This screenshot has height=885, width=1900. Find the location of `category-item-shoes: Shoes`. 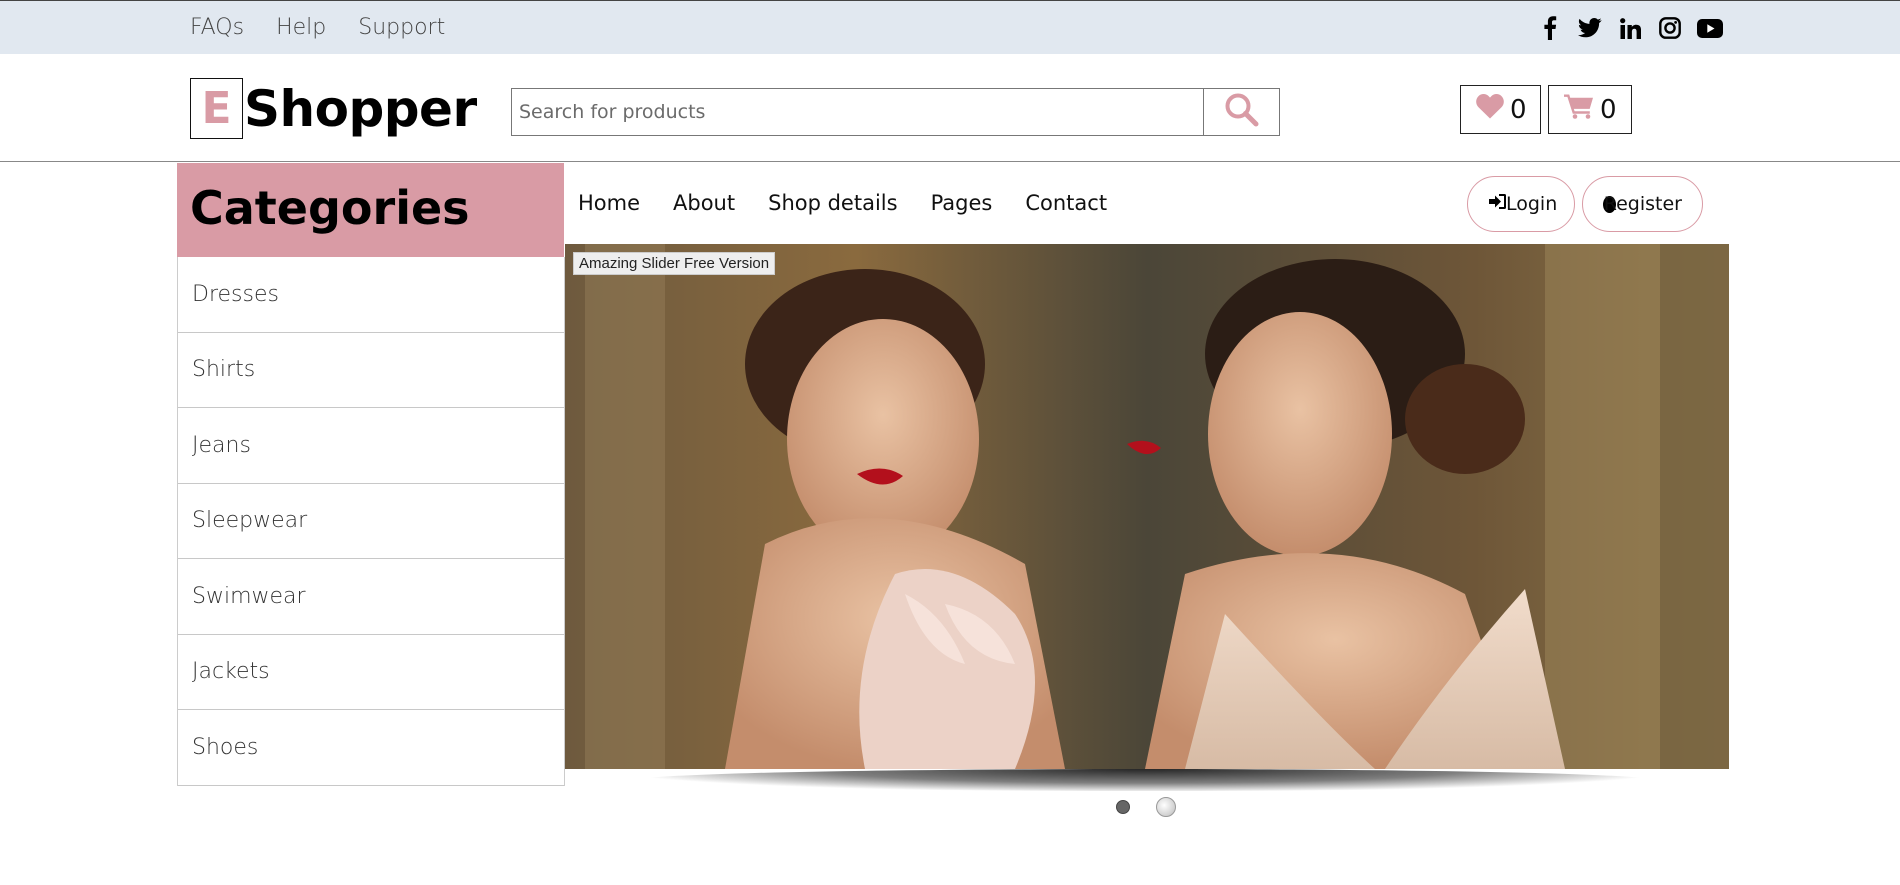

category-item-shoes: Shoes is located at coordinates (371, 748).